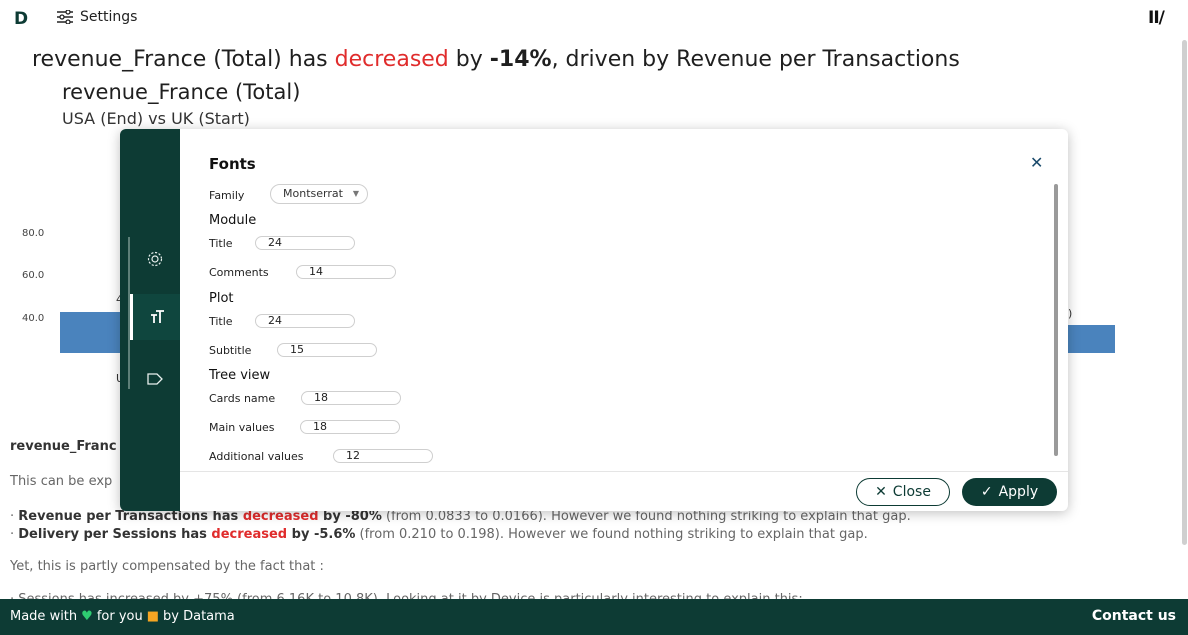 The image size is (1188, 635). What do you see at coordinates (233, 220) in the screenshot?
I see `module-group-title: Module` at bounding box center [233, 220].